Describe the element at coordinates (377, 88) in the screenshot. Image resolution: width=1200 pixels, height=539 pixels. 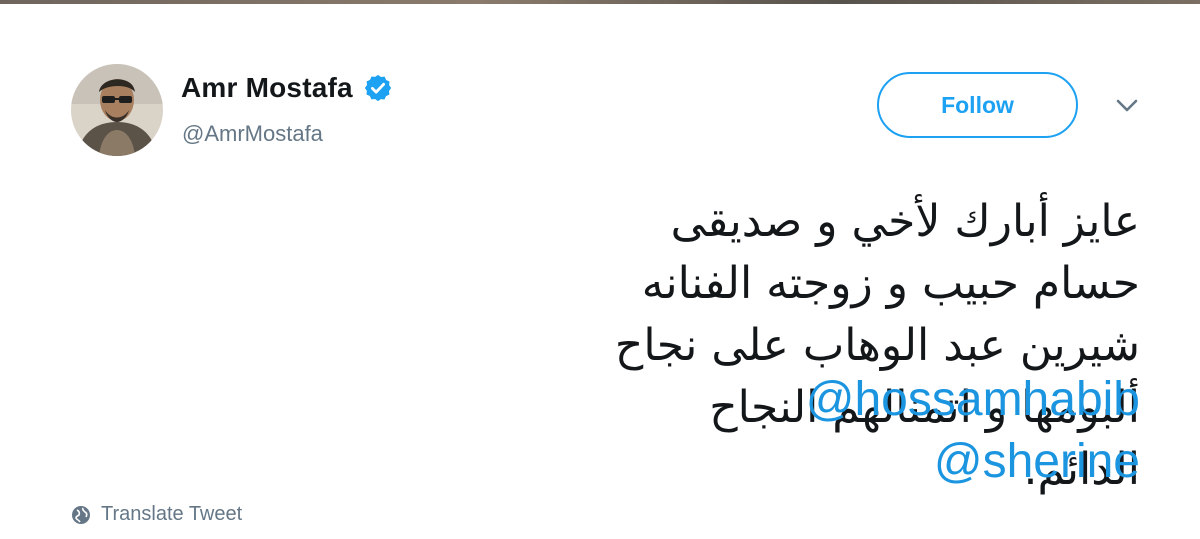
I see `verified-badge-icon` at that location.